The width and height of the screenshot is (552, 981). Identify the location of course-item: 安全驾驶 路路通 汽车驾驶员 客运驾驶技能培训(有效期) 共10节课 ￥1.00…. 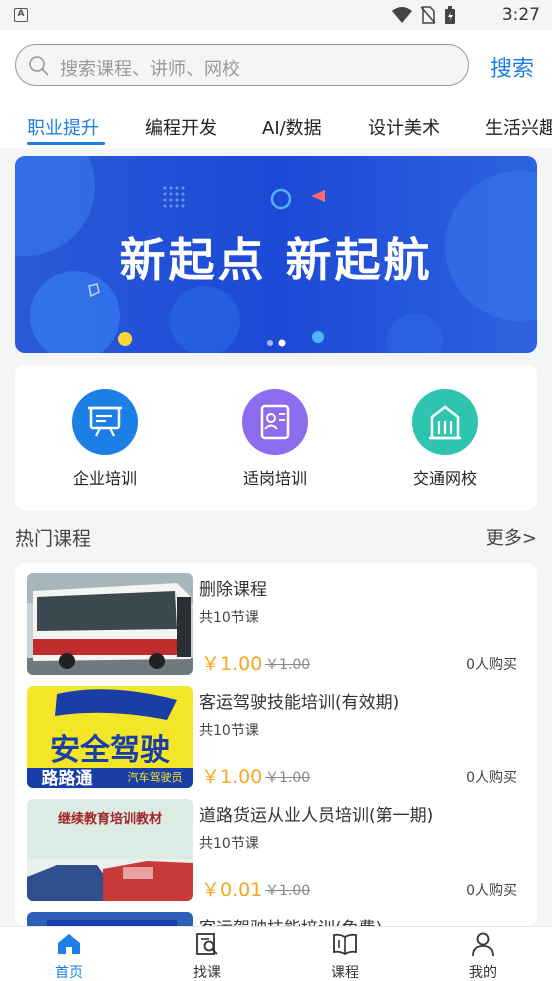
(276, 732).